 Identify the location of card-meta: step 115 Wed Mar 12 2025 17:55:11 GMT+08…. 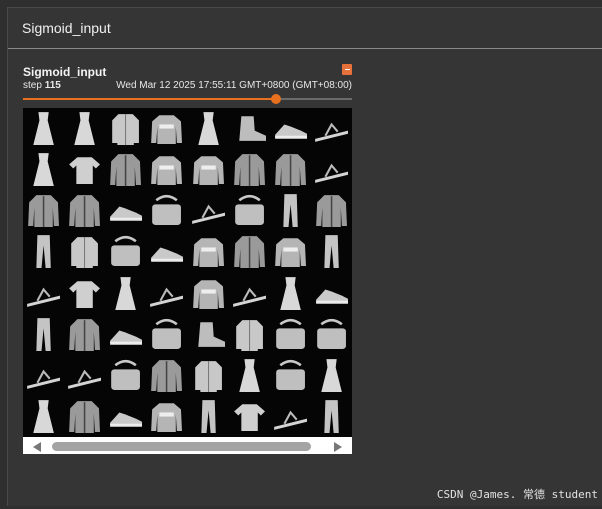
(187, 86).